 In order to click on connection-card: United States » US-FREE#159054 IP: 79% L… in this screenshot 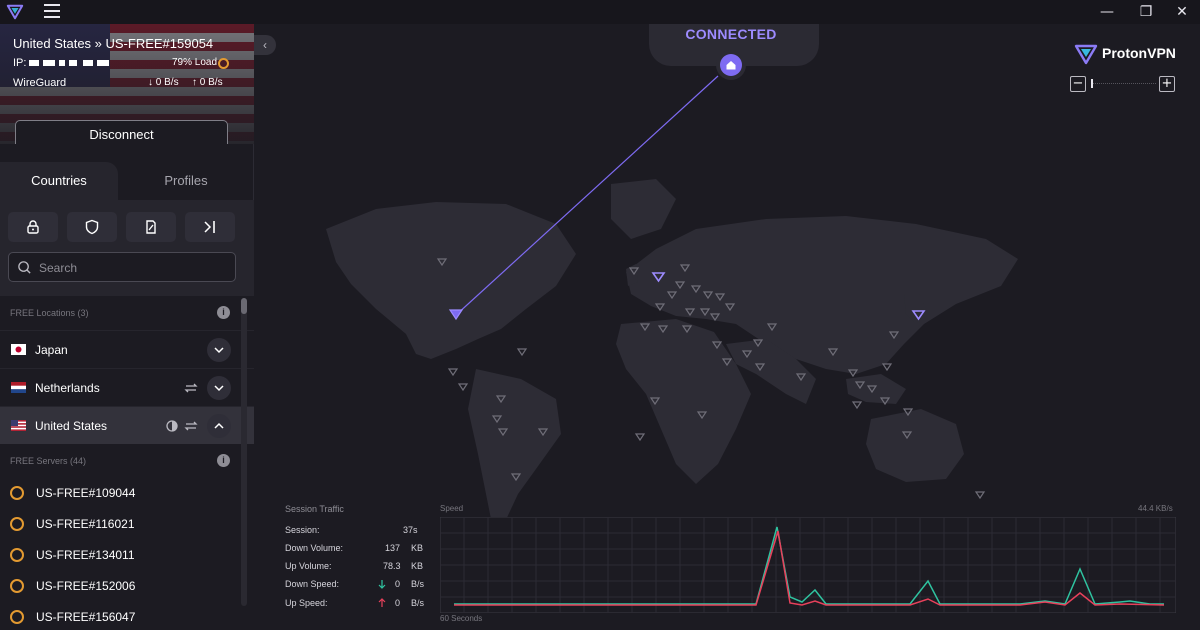, I will do `click(127, 84)`.